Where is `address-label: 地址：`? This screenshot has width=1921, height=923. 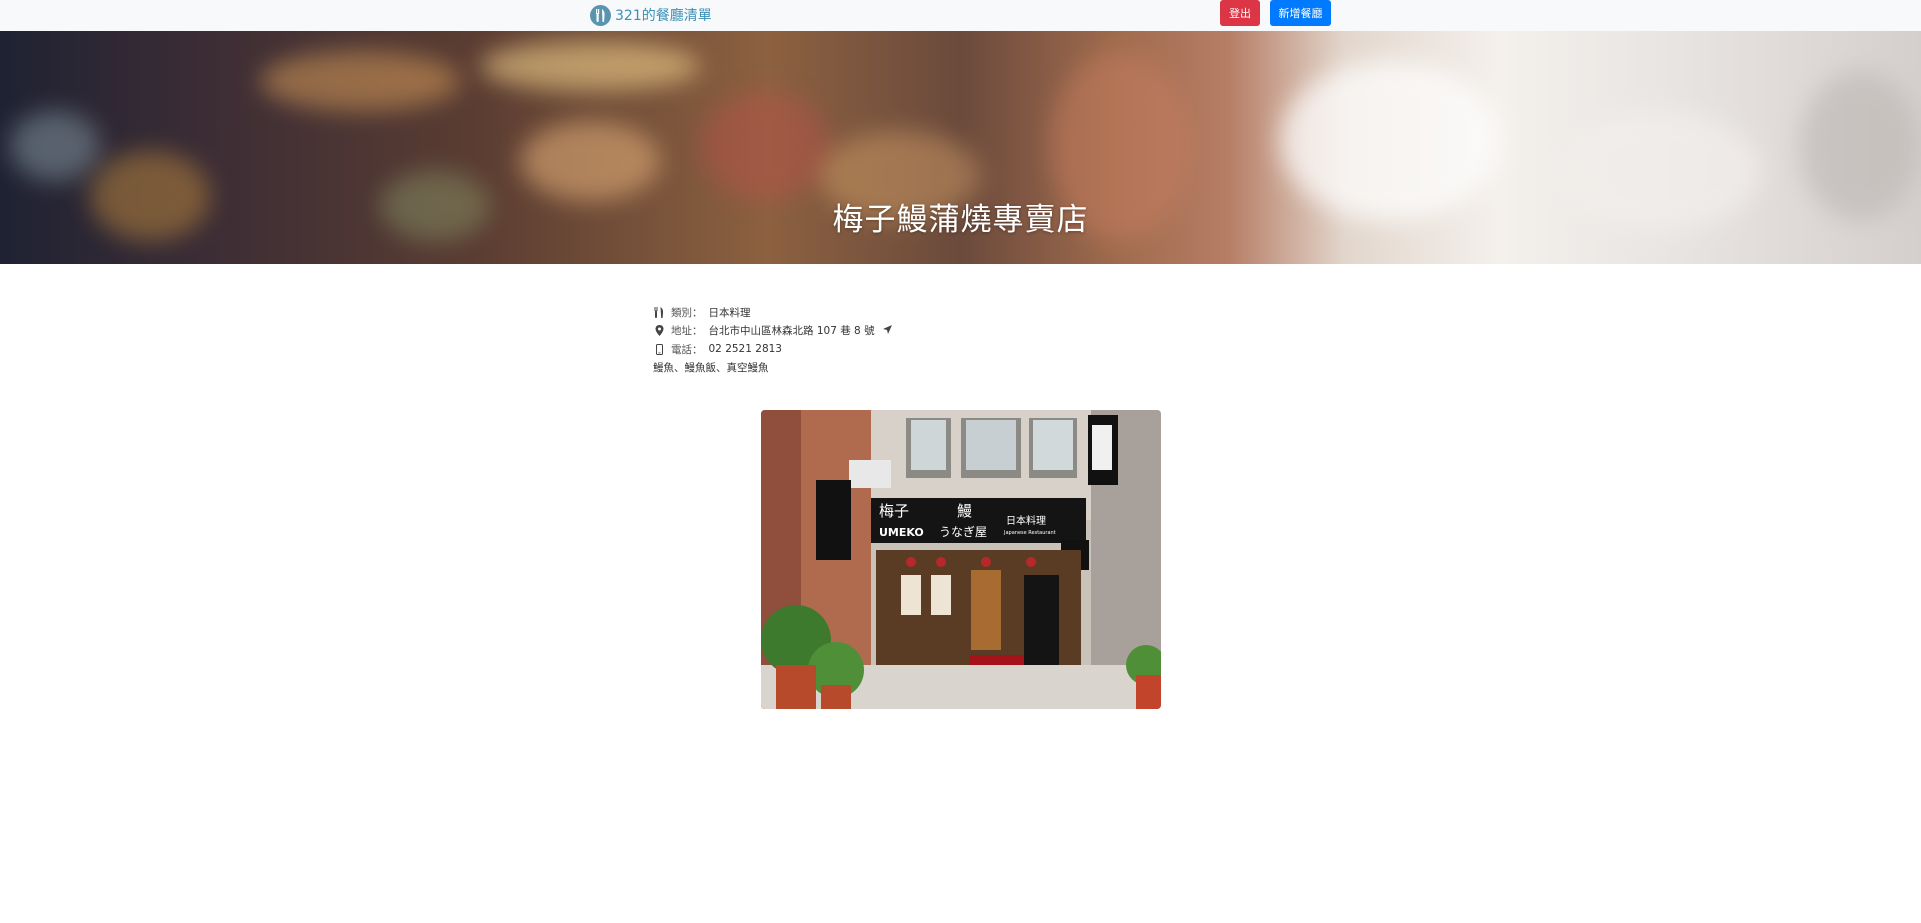 address-label: 地址： is located at coordinates (687, 331).